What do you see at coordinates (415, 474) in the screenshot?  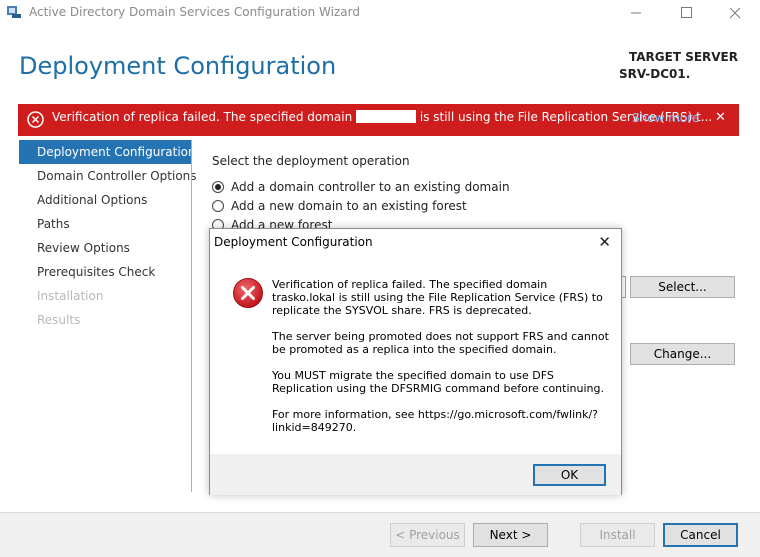 I see `dialog-footer: OK` at bounding box center [415, 474].